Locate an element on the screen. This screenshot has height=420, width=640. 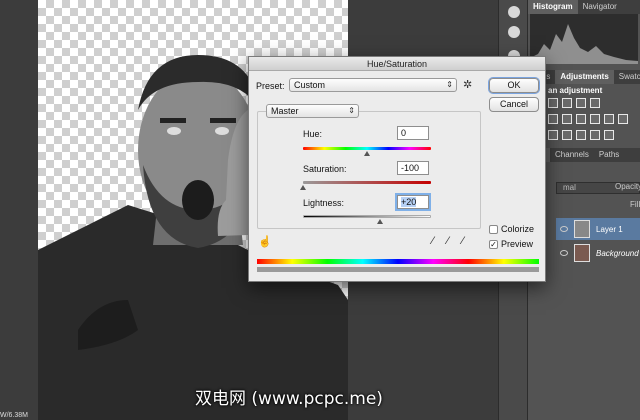
saturation-field: -100 is located at coordinates (413, 168).